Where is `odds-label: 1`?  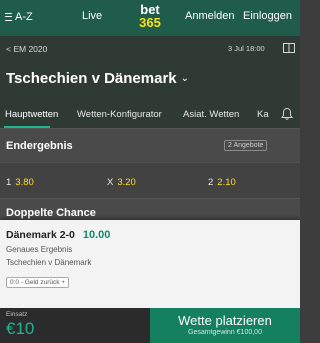
odds-label: 1 is located at coordinates (9, 182).